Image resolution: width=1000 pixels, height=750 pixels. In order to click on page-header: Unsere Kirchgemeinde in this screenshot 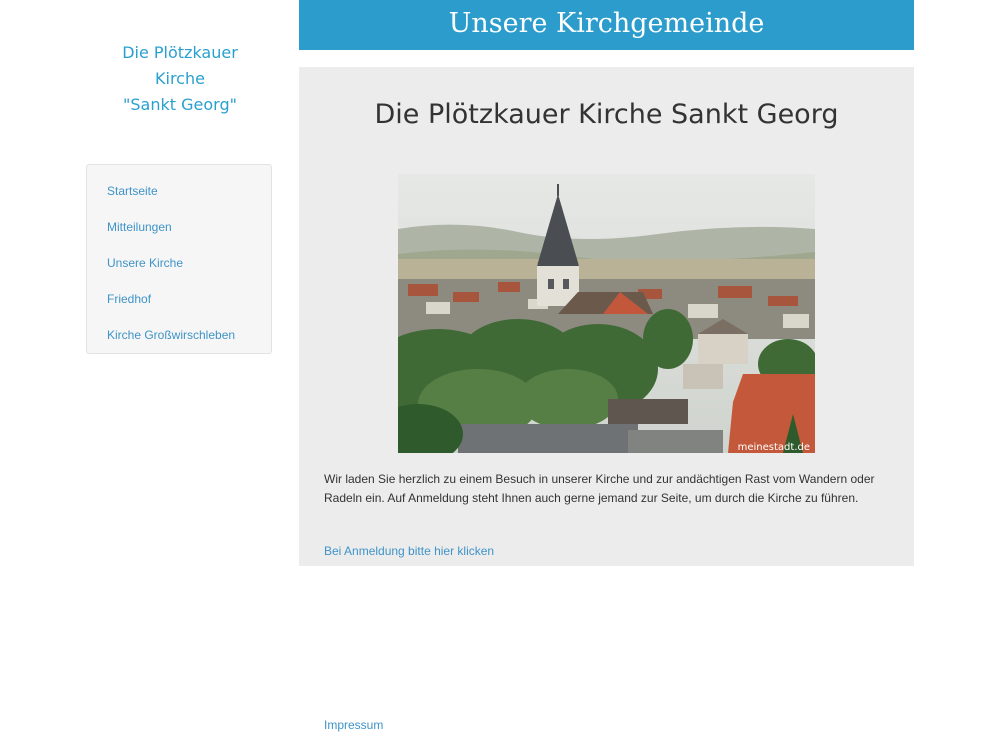, I will do `click(606, 25)`.